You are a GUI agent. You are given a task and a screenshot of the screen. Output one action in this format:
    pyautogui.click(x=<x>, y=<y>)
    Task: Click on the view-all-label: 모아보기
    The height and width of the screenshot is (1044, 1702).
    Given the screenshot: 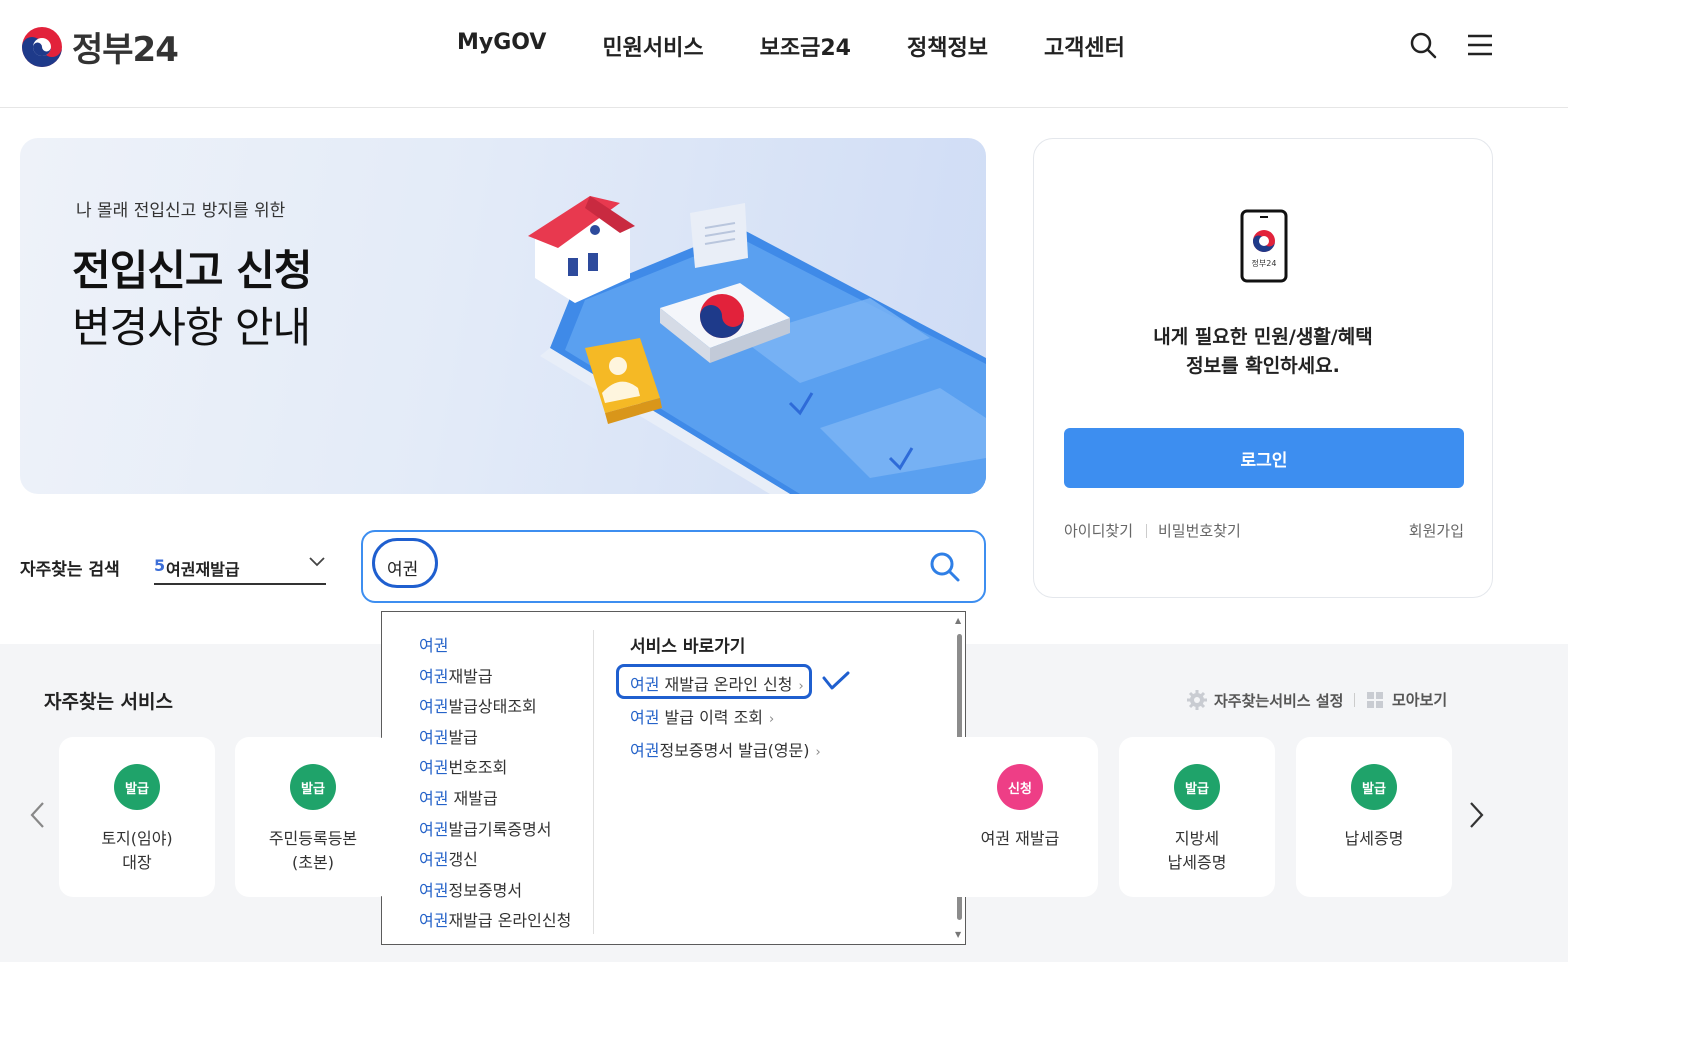 What is the action you would take?
    pyautogui.click(x=1420, y=700)
    